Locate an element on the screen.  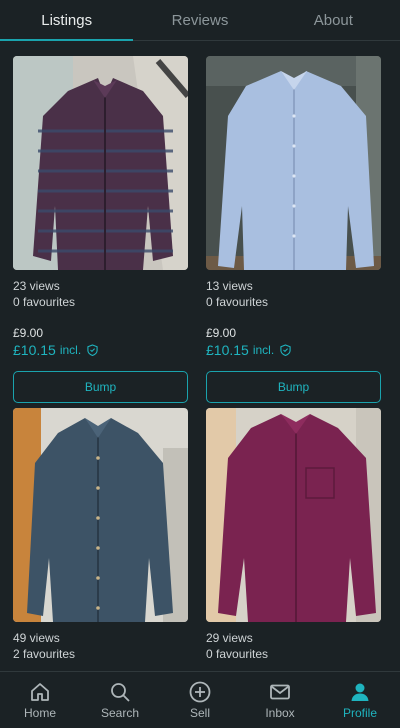
tab-about-label: About is located at coordinates (333, 20).